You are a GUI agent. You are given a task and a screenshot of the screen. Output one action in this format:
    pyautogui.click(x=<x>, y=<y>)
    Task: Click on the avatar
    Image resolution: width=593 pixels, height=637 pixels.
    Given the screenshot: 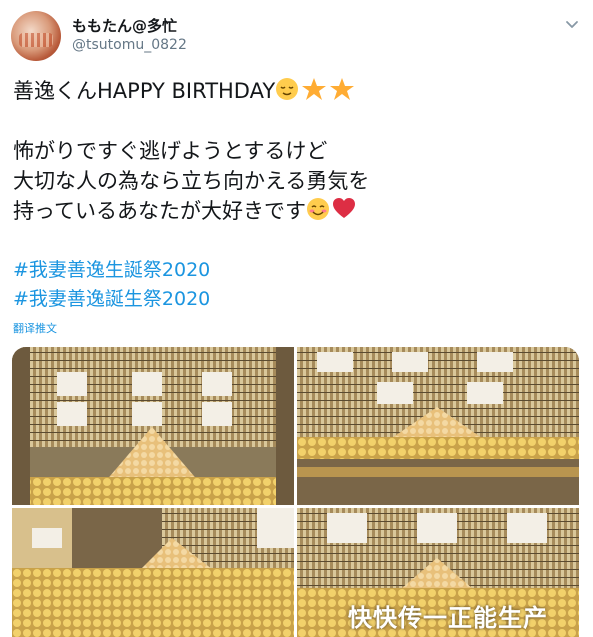 What is the action you would take?
    pyautogui.click(x=36, y=36)
    